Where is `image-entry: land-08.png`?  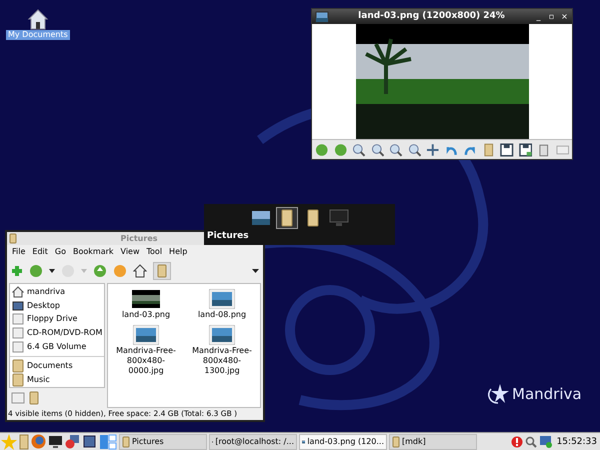 image-entry: land-08.png is located at coordinates (222, 304).